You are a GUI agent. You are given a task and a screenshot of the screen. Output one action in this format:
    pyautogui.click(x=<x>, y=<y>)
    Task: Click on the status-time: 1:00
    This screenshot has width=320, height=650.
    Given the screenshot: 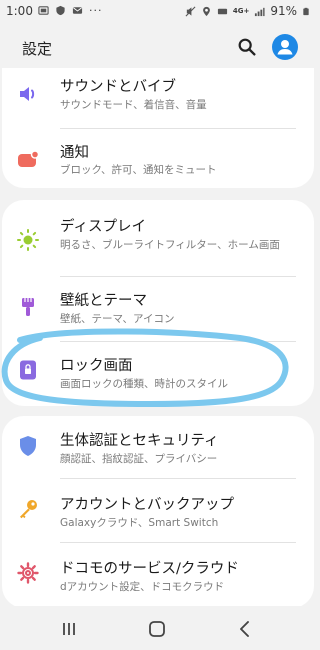 What is the action you would take?
    pyautogui.click(x=19, y=11)
    